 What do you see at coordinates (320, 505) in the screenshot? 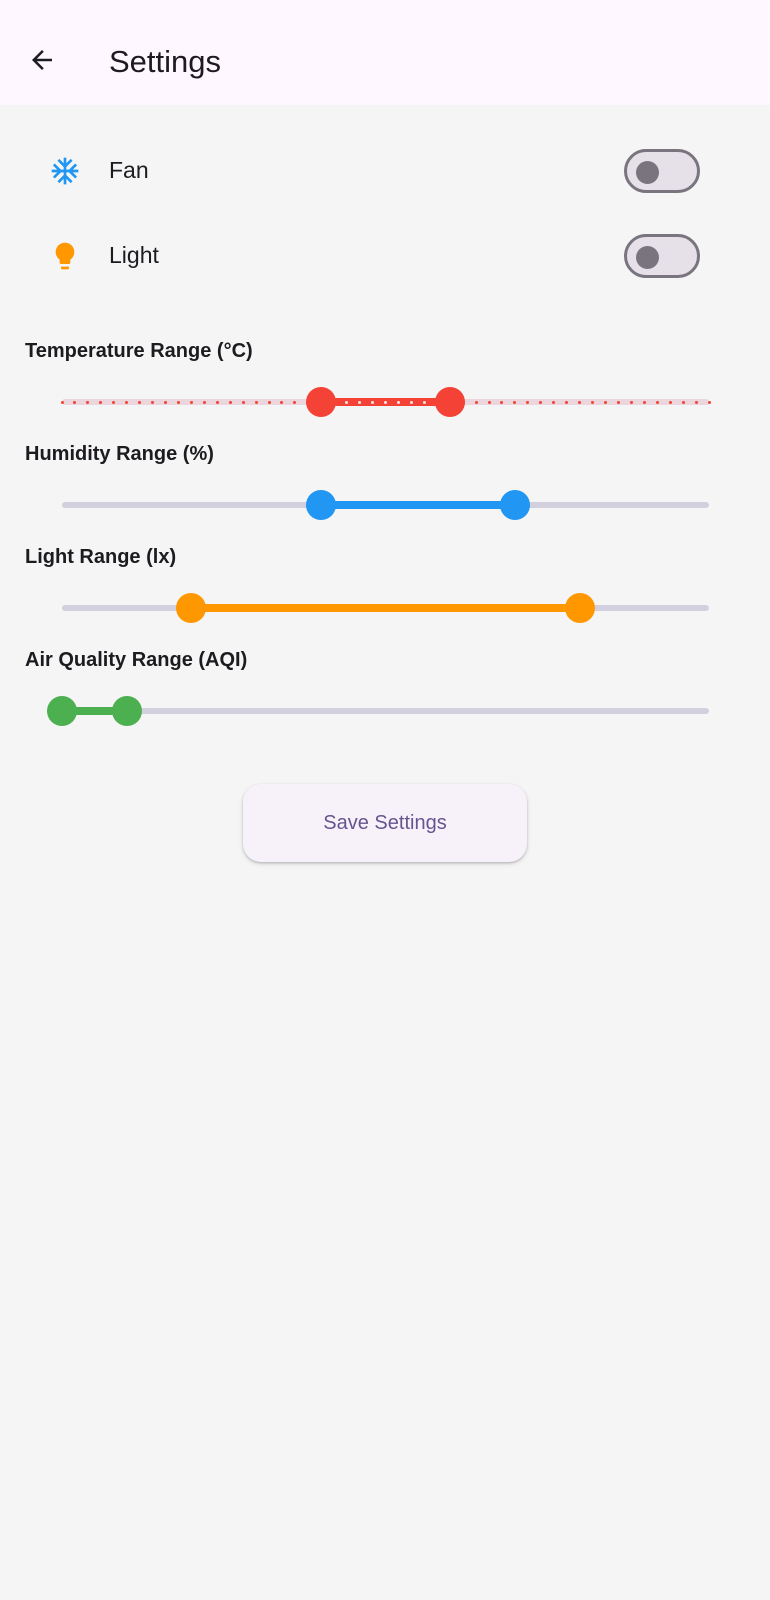
I see `humidity-min-thumb` at bounding box center [320, 505].